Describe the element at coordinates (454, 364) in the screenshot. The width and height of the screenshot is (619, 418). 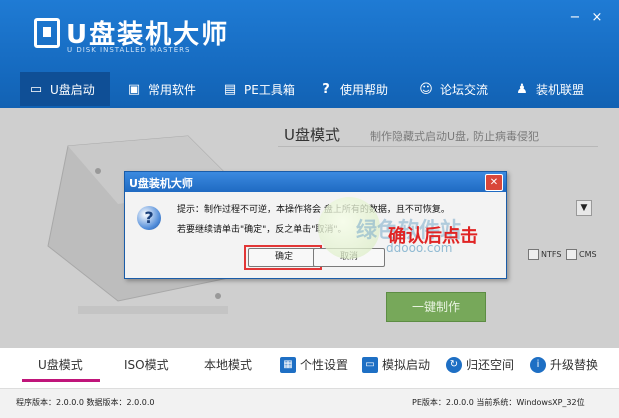
I see `refresh-icon: ↻` at that location.